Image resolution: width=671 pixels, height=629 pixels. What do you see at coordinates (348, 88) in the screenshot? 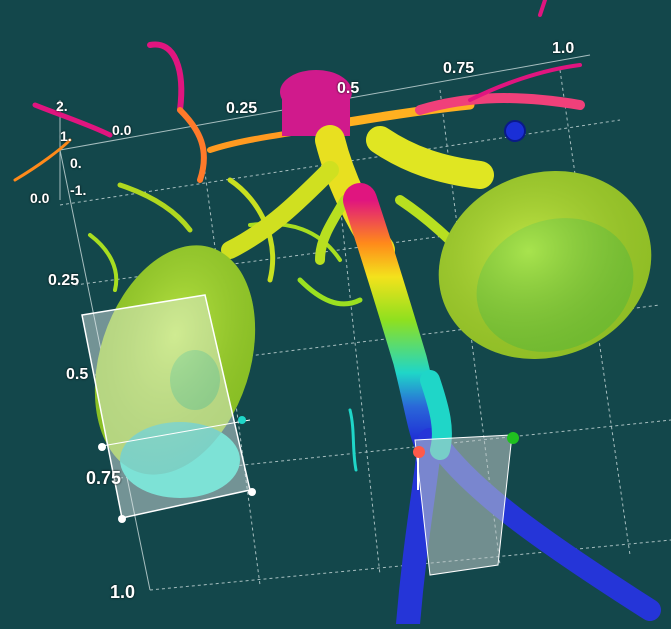
I see `top-tick-2: 0.5` at bounding box center [348, 88].